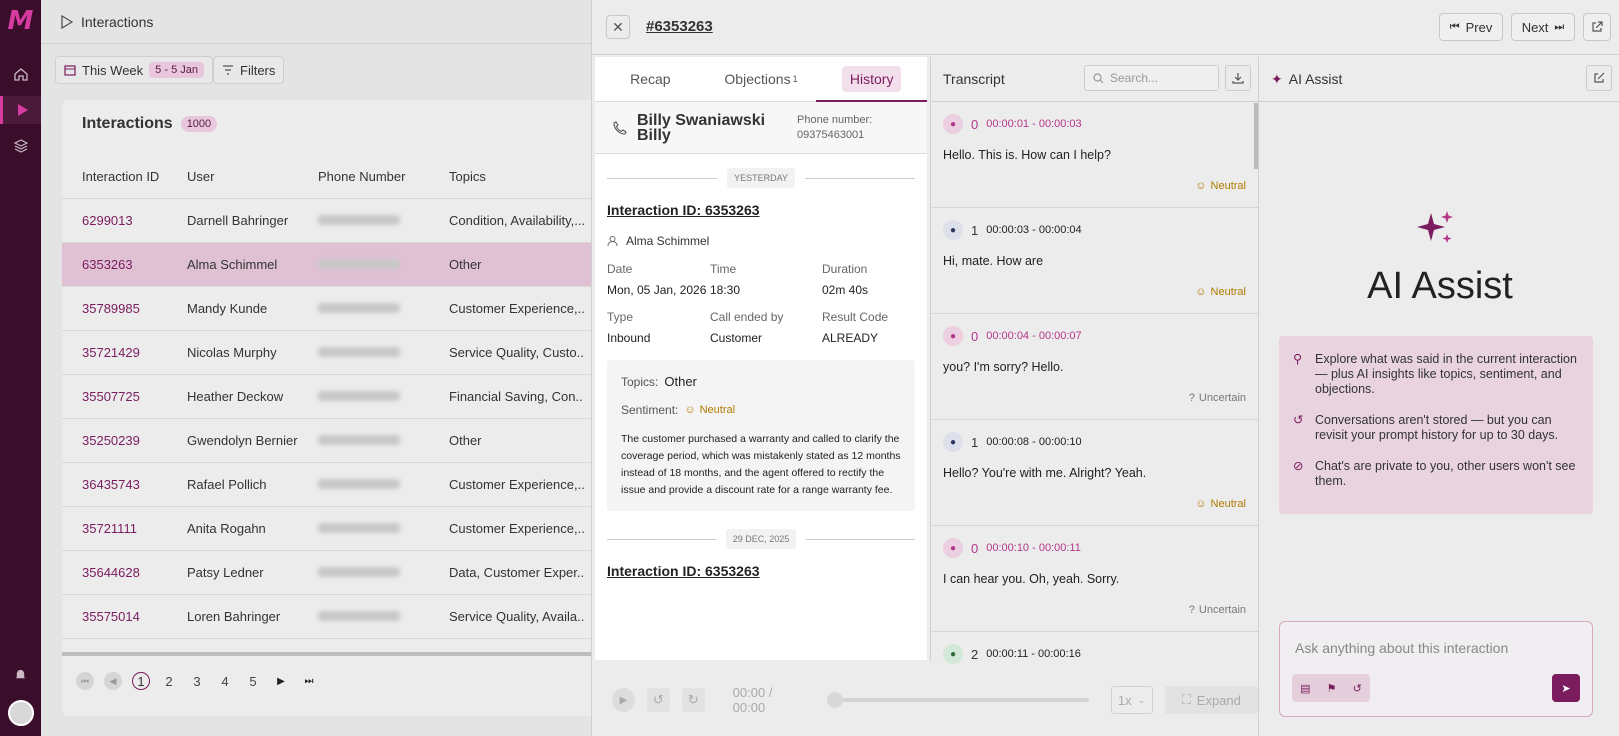 This screenshot has width=1619, height=736. I want to click on page-2: 2, so click(169, 681).